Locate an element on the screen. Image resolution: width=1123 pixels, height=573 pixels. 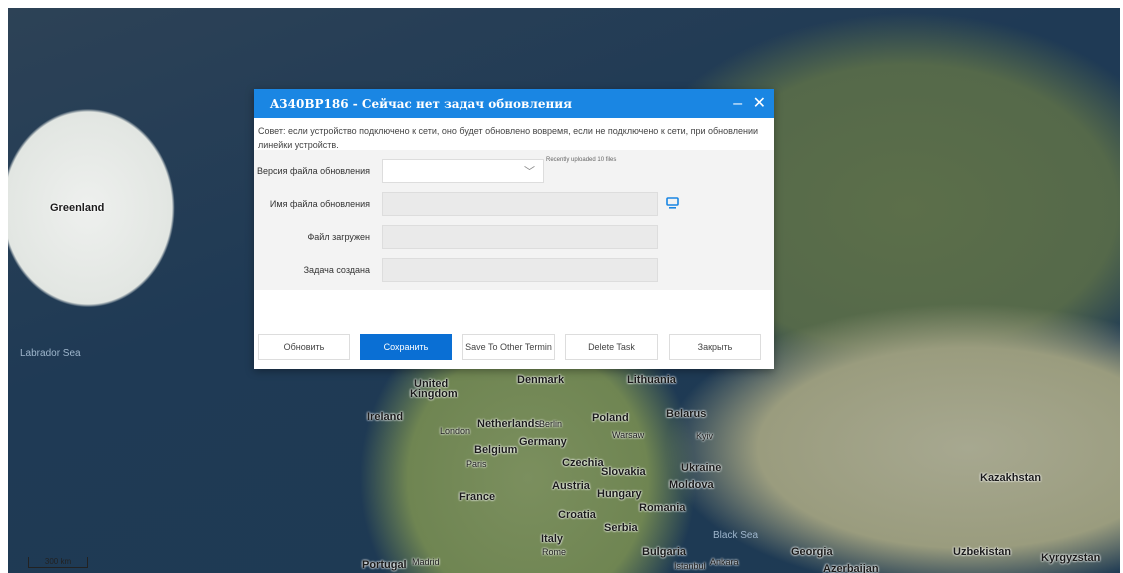
minimize-icon: – is located at coordinates (737, 103).